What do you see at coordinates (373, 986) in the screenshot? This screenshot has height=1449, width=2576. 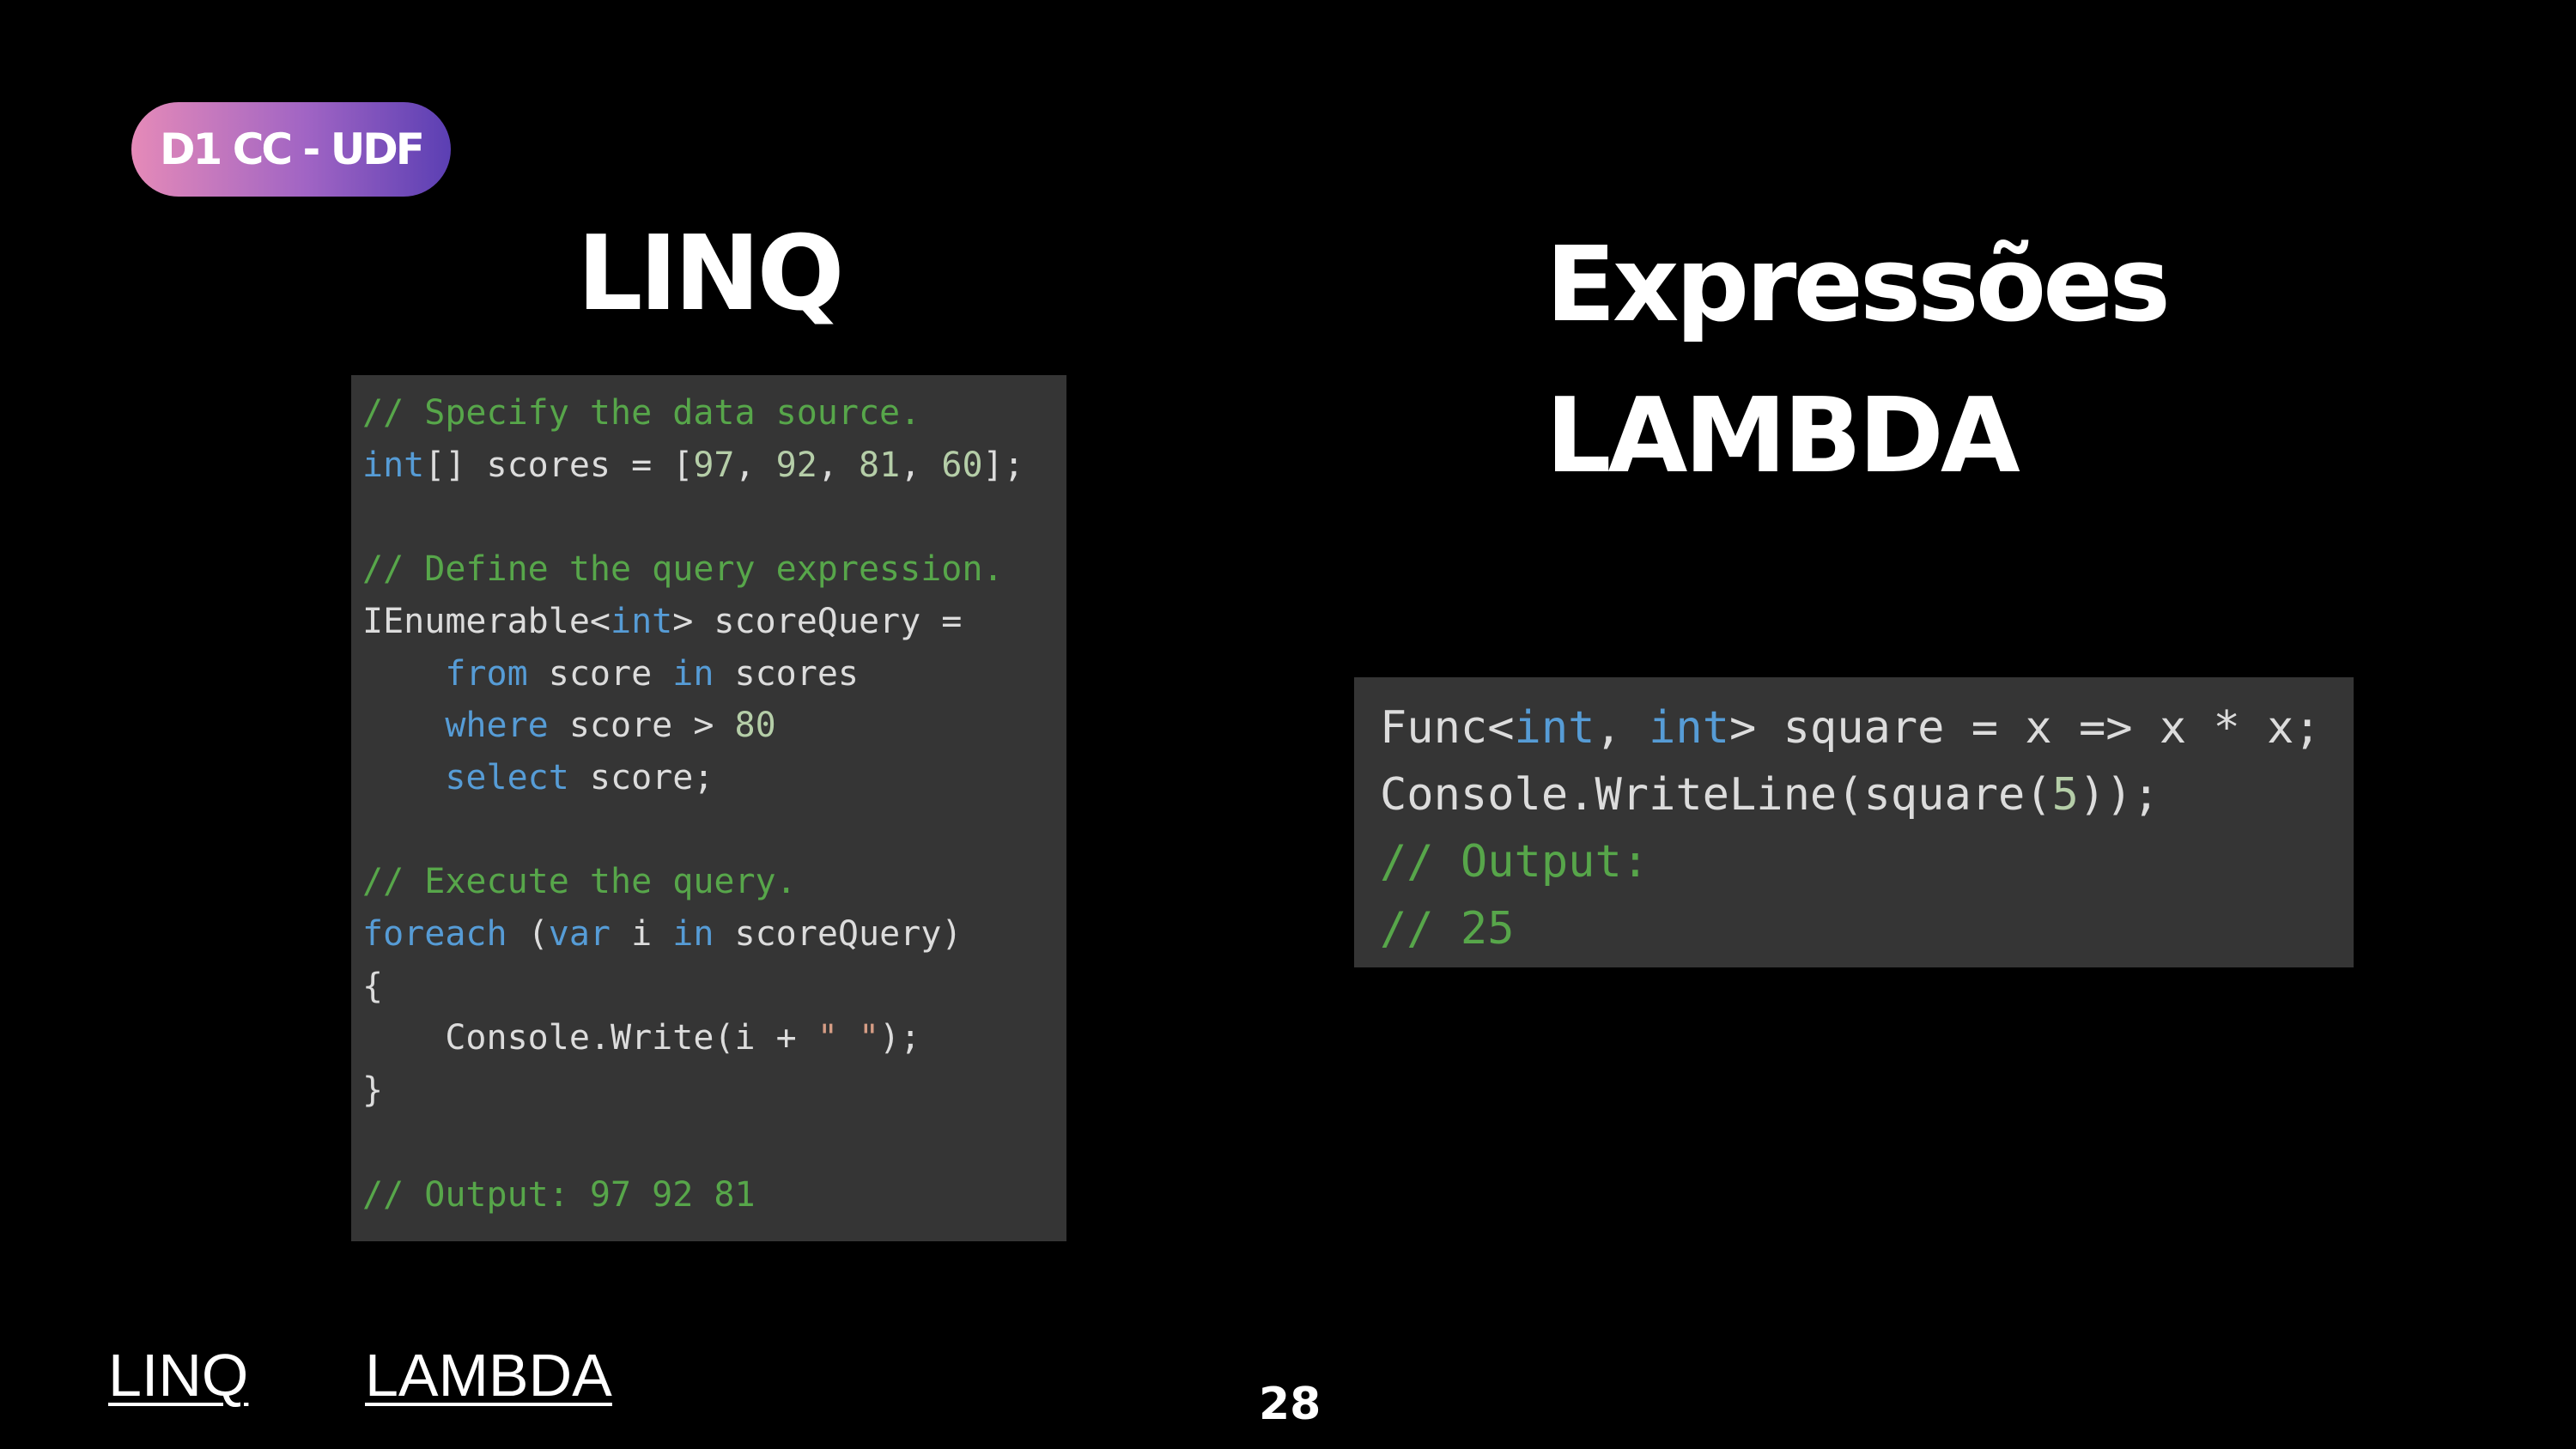 I see `code-token: {` at bounding box center [373, 986].